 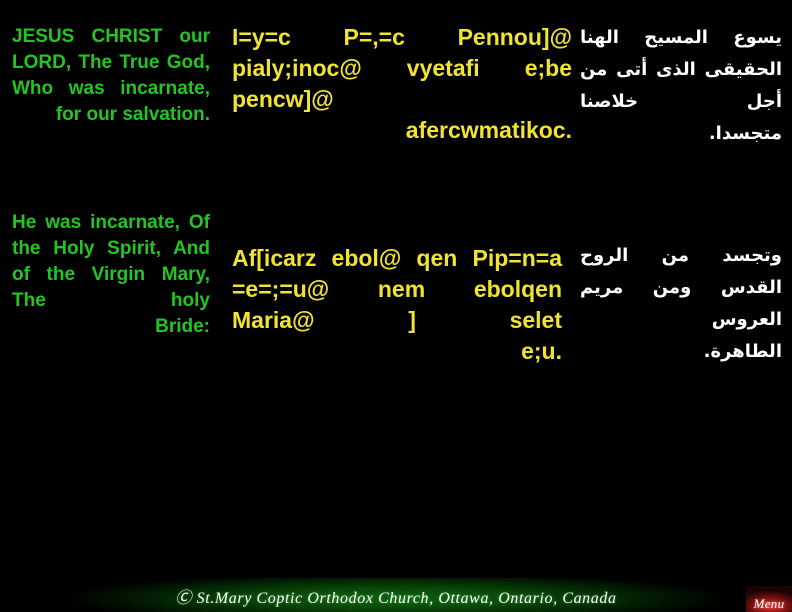 What do you see at coordinates (541, 351) in the screenshot?
I see `coptic-block-2-line-2: e;u.` at bounding box center [541, 351].